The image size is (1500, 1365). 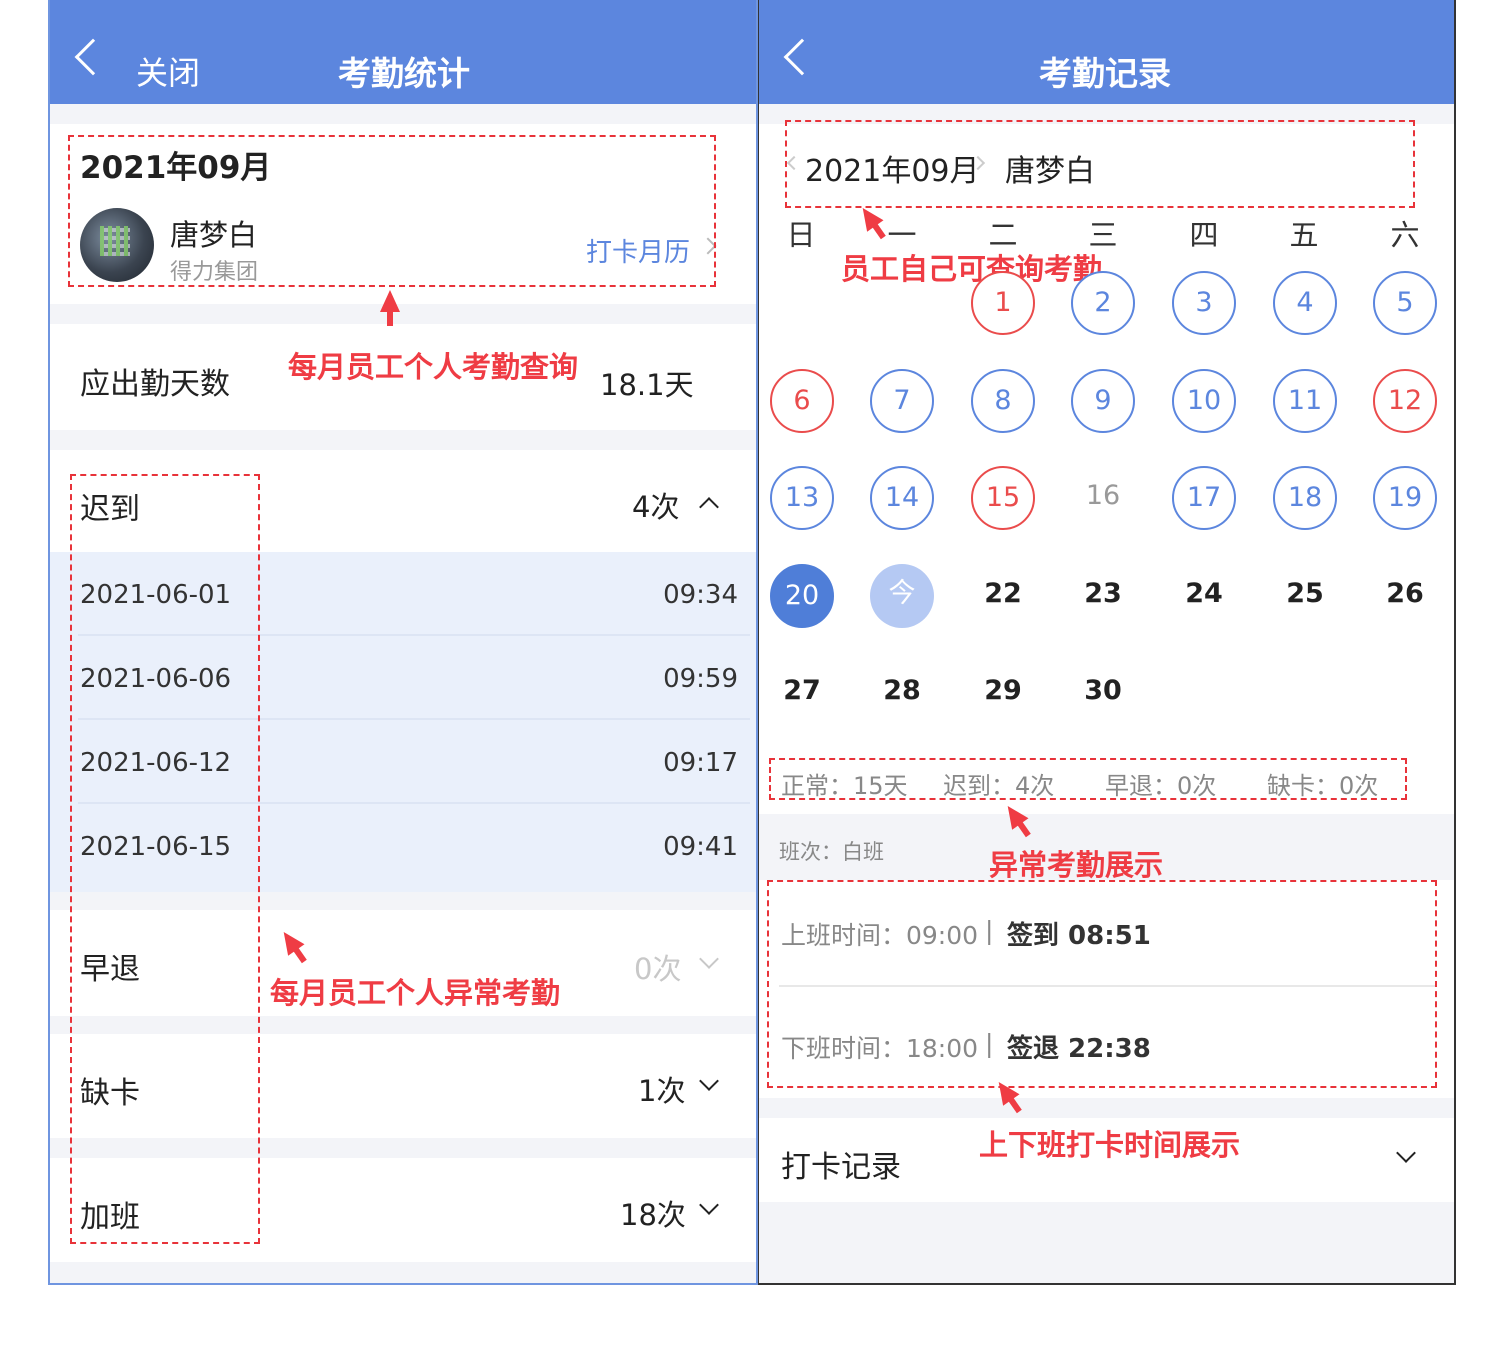 What do you see at coordinates (1204, 401) in the screenshot?
I see `calendar-day: 10` at bounding box center [1204, 401].